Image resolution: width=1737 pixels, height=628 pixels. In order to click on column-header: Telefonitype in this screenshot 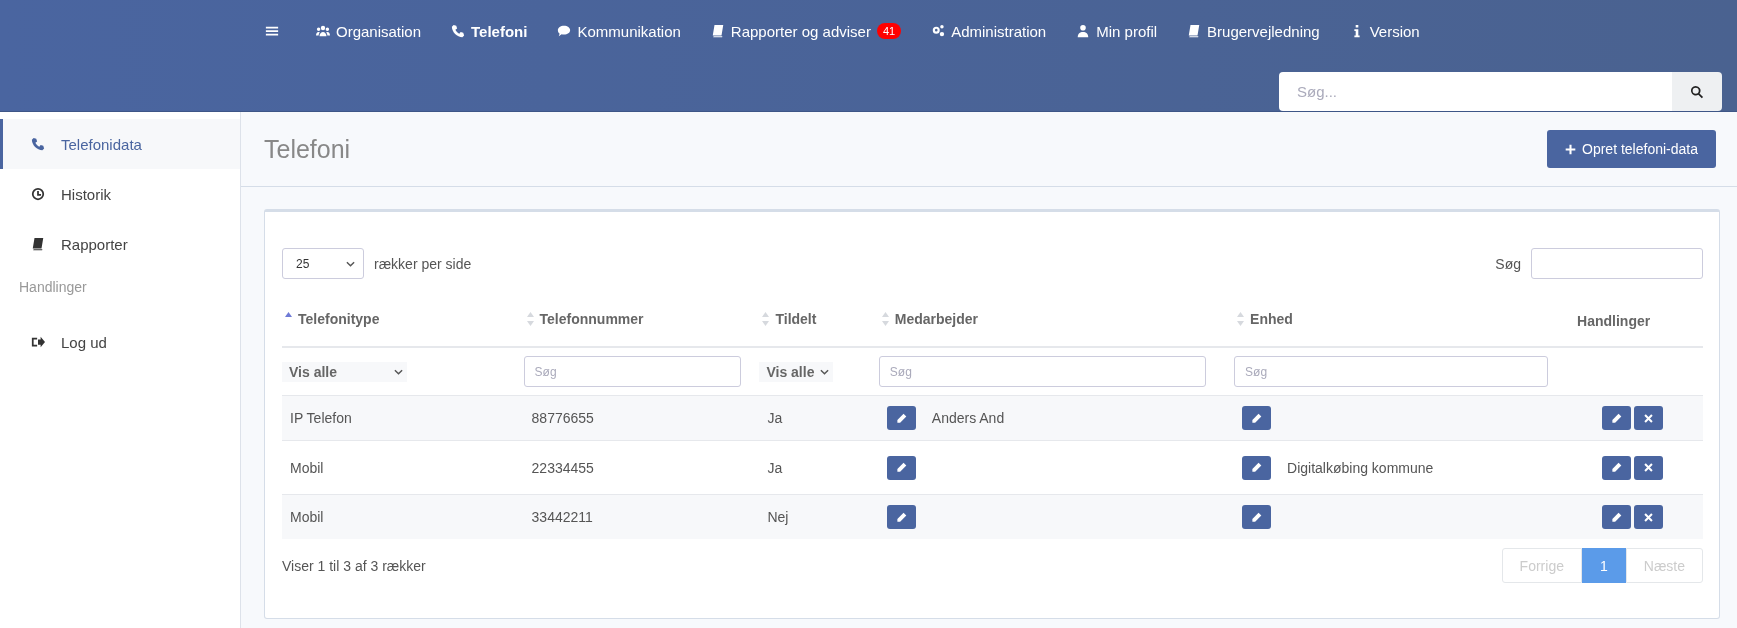, I will do `click(339, 319)`.